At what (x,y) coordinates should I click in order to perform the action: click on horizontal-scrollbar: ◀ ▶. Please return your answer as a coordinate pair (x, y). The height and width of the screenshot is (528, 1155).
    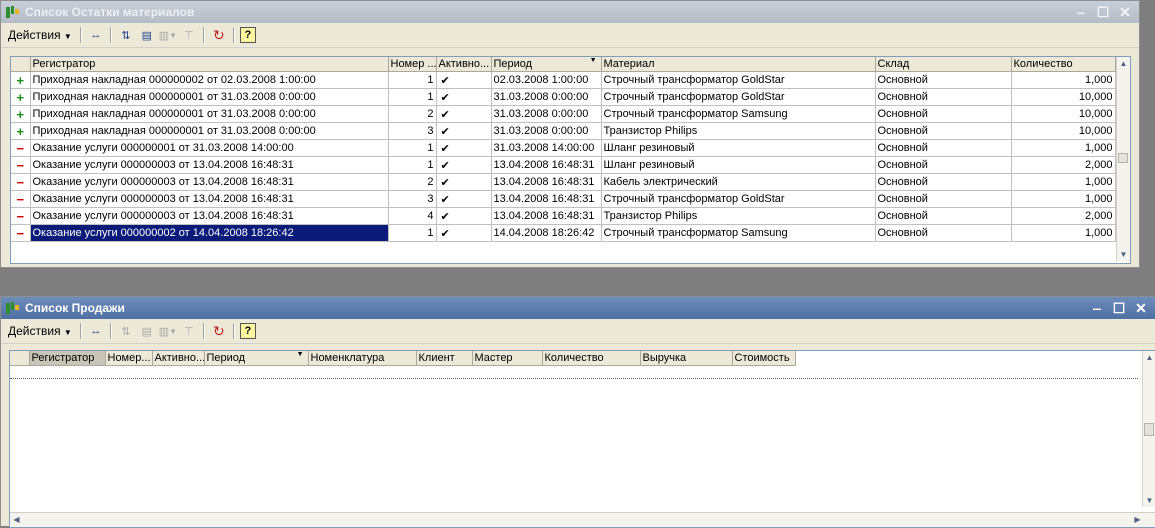
    Looking at the image, I should click on (582, 519).